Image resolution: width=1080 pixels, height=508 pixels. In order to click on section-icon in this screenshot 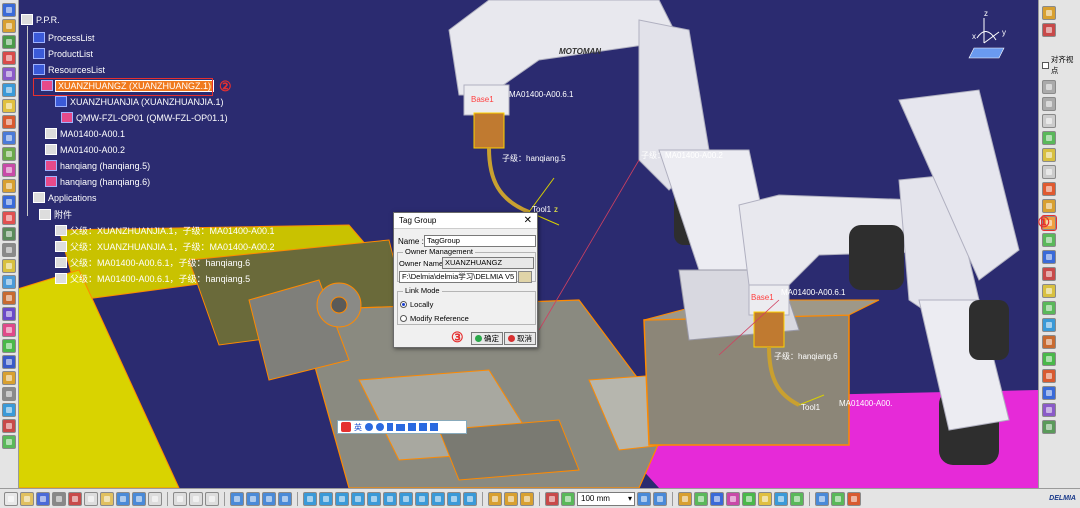, I will do `click(9, 250)`.